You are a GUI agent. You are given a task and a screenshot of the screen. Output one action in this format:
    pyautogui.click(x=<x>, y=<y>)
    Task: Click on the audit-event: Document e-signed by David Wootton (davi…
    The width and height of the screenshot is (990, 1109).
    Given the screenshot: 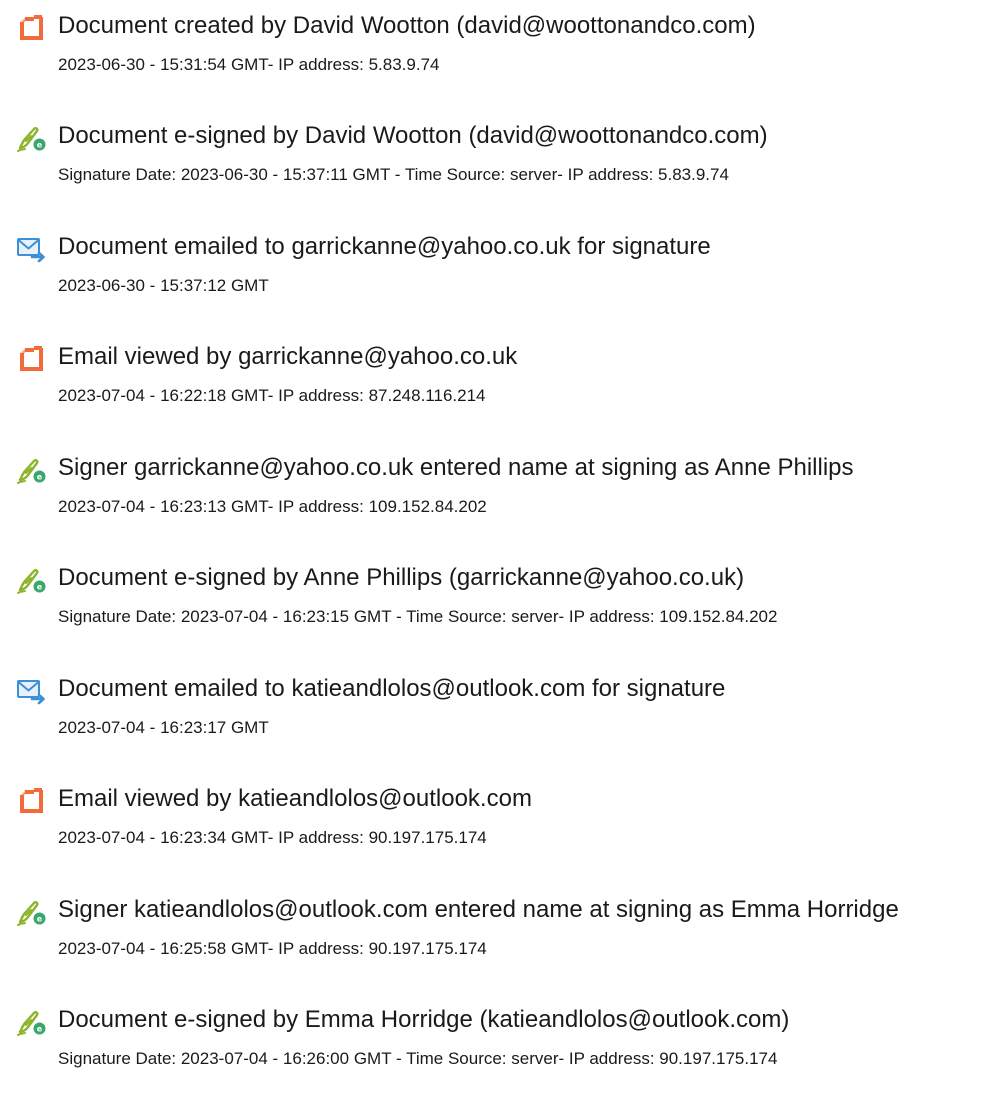 What is the action you would take?
    pyautogui.click(x=495, y=155)
    